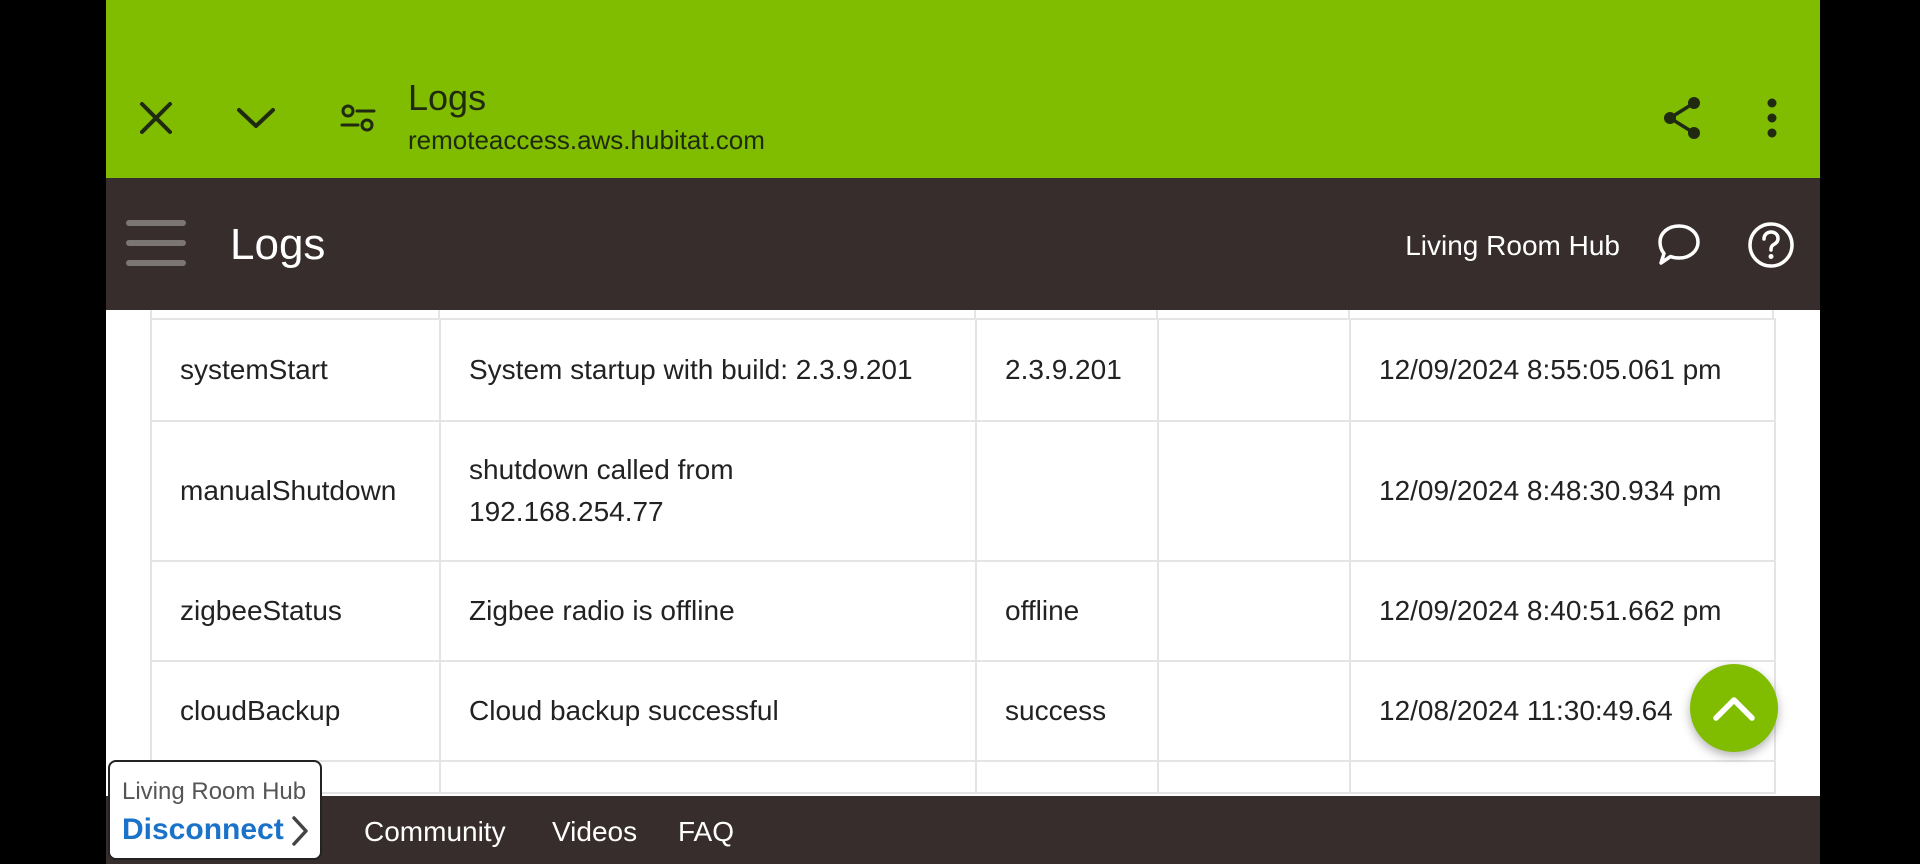 The image size is (1920, 864). What do you see at coordinates (963, 830) in the screenshot?
I see `footer-bar: Community Videos FAQ` at bounding box center [963, 830].